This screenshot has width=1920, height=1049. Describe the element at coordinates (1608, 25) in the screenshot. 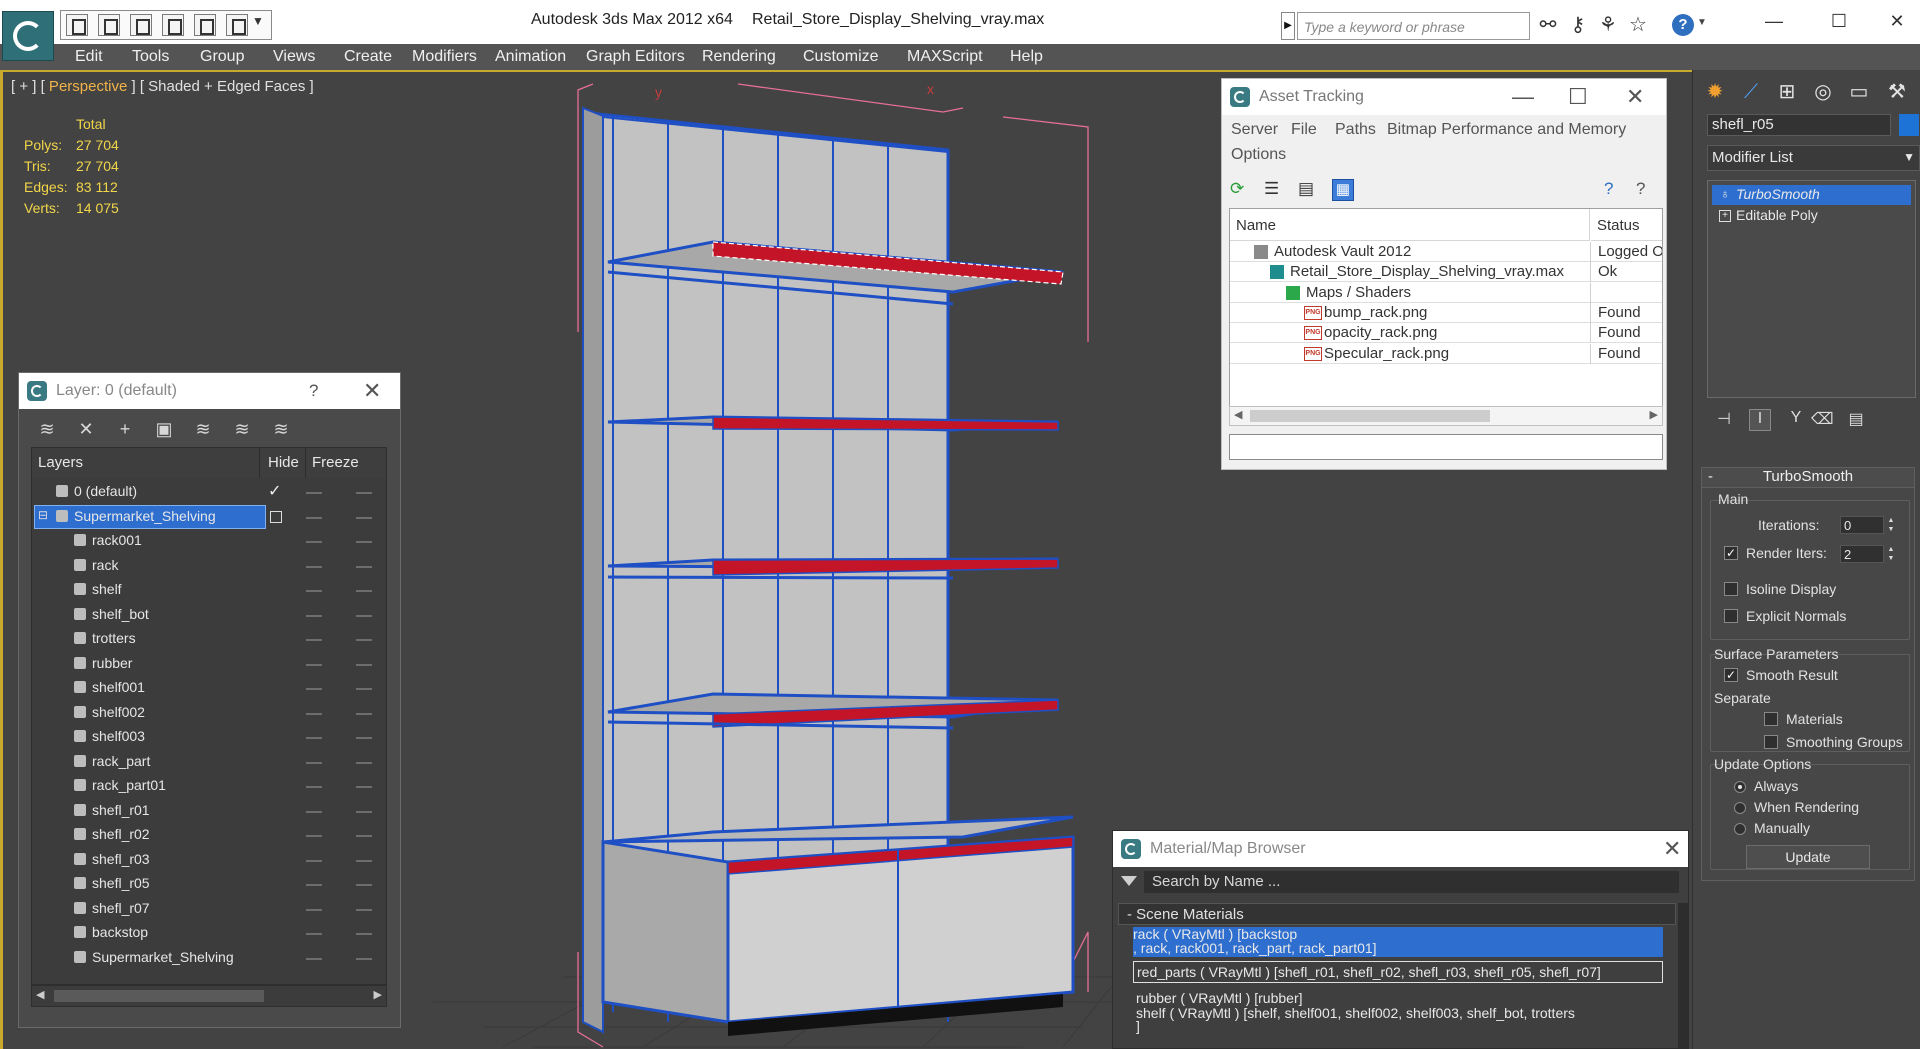

I see `satellite-icon: ⚘` at that location.